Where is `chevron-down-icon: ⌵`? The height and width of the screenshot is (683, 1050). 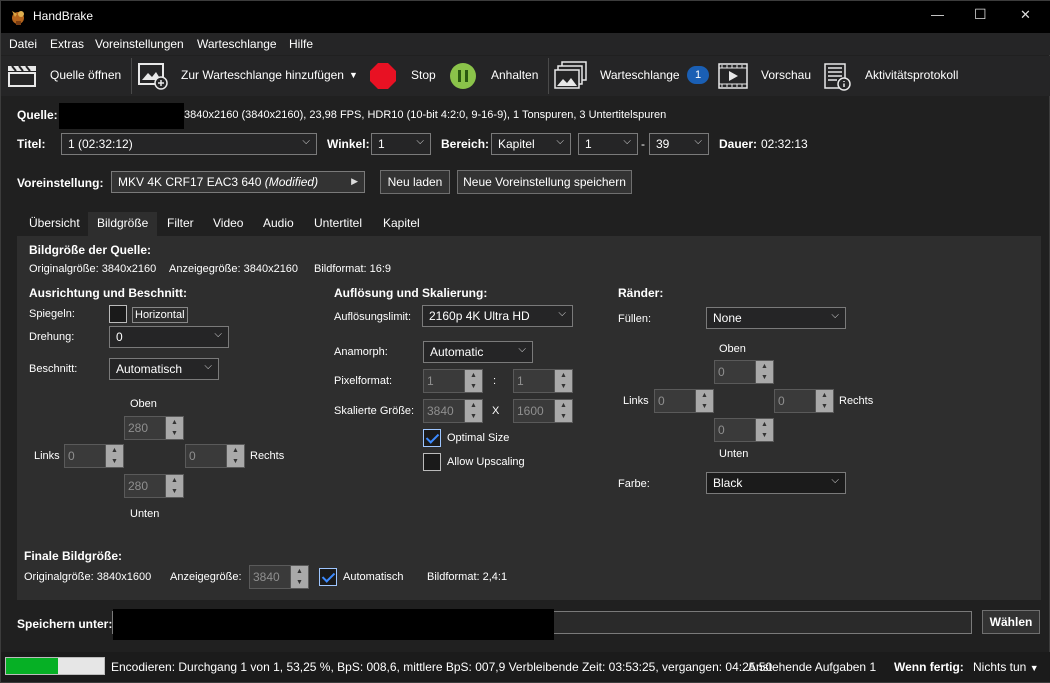 chevron-down-icon: ⌵ is located at coordinates (835, 480).